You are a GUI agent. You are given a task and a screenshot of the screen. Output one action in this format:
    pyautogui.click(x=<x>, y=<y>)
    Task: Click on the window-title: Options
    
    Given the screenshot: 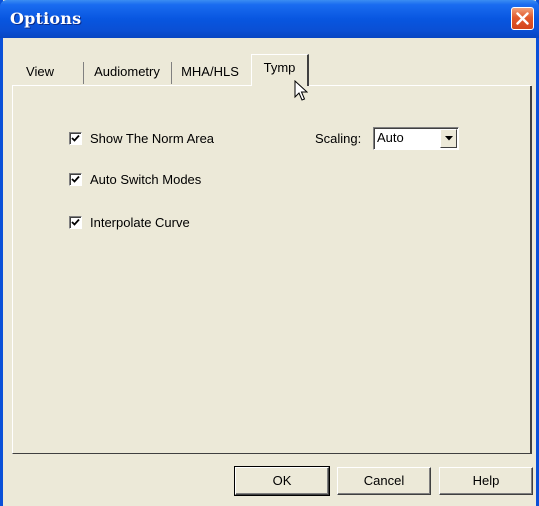 What is the action you would take?
    pyautogui.click(x=46, y=18)
    